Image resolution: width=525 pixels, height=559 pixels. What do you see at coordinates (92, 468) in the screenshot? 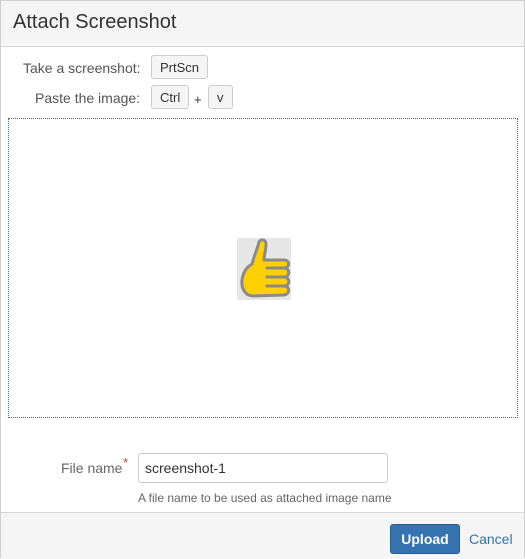
I see `file-name-label: File name` at bounding box center [92, 468].